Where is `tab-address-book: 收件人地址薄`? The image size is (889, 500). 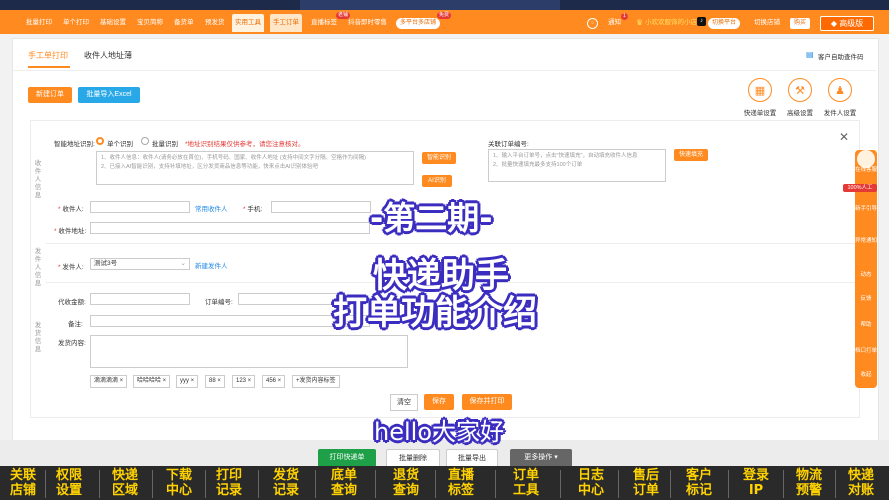 tab-address-book: 收件人地址薄 is located at coordinates (108, 55).